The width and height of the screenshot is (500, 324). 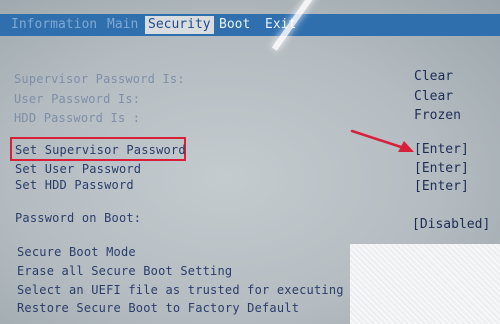 I want to click on restore-secure-boot-item: Restore Secure Boot to Factory Default, so click(x=158, y=308).